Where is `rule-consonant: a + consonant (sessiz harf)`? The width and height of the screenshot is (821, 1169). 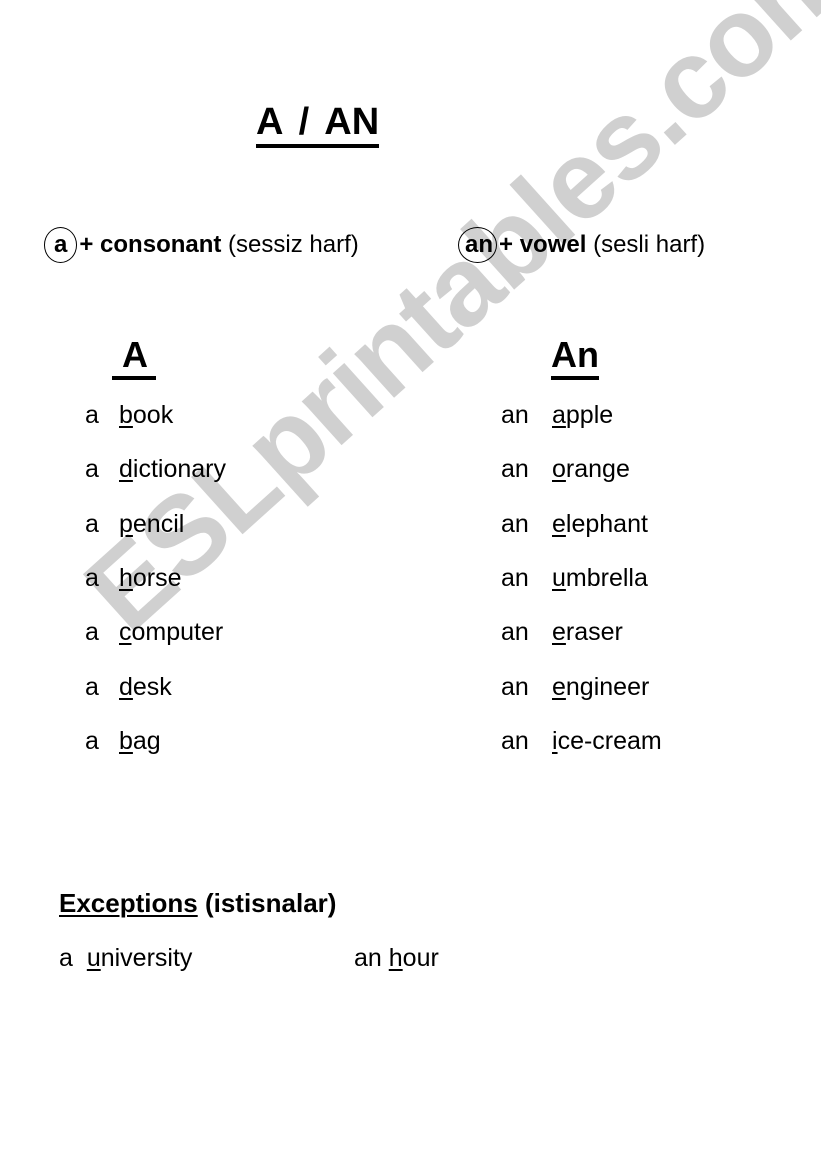 rule-consonant: a + consonant (sessiz harf) is located at coordinates (201, 245).